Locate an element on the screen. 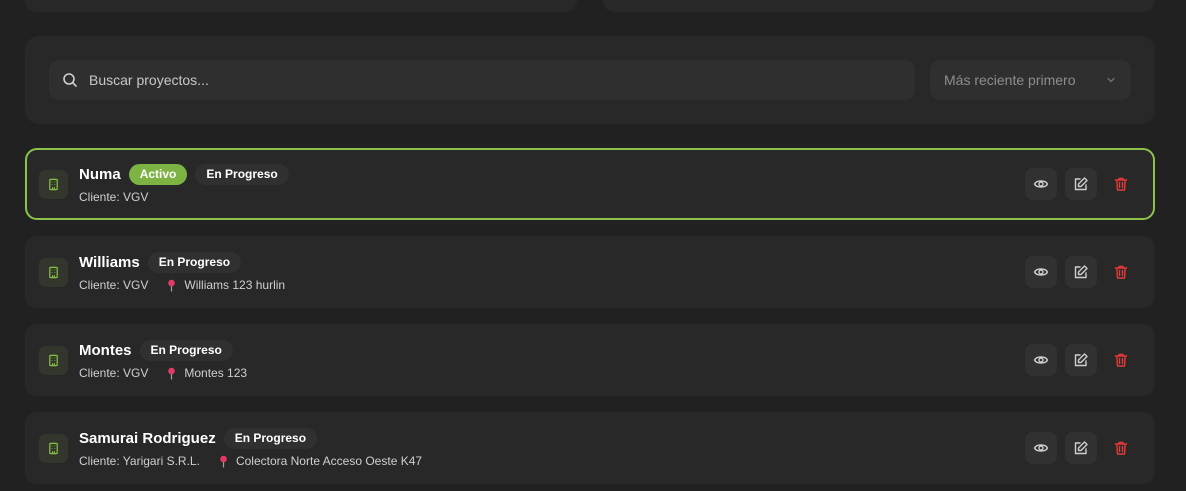 This screenshot has height=491, width=1186. active-badge: Activo is located at coordinates (158, 174).